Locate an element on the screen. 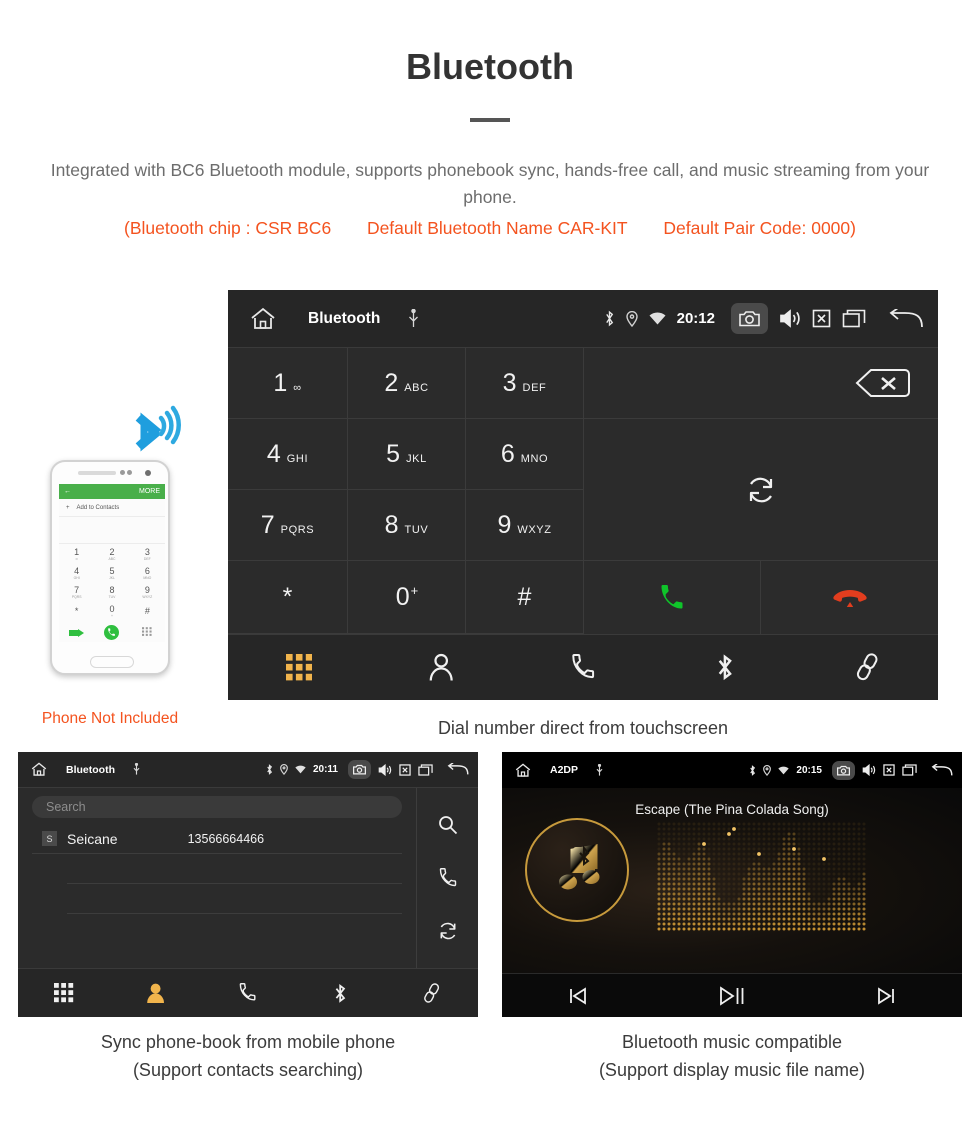  dialer-tab-bar is located at coordinates (583, 667).